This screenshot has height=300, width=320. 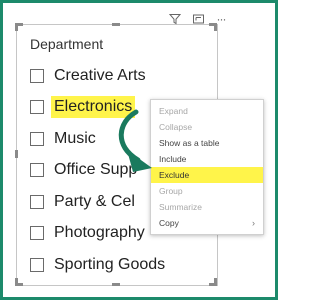 I want to click on focus-mode-icon, so click(x=198, y=19).